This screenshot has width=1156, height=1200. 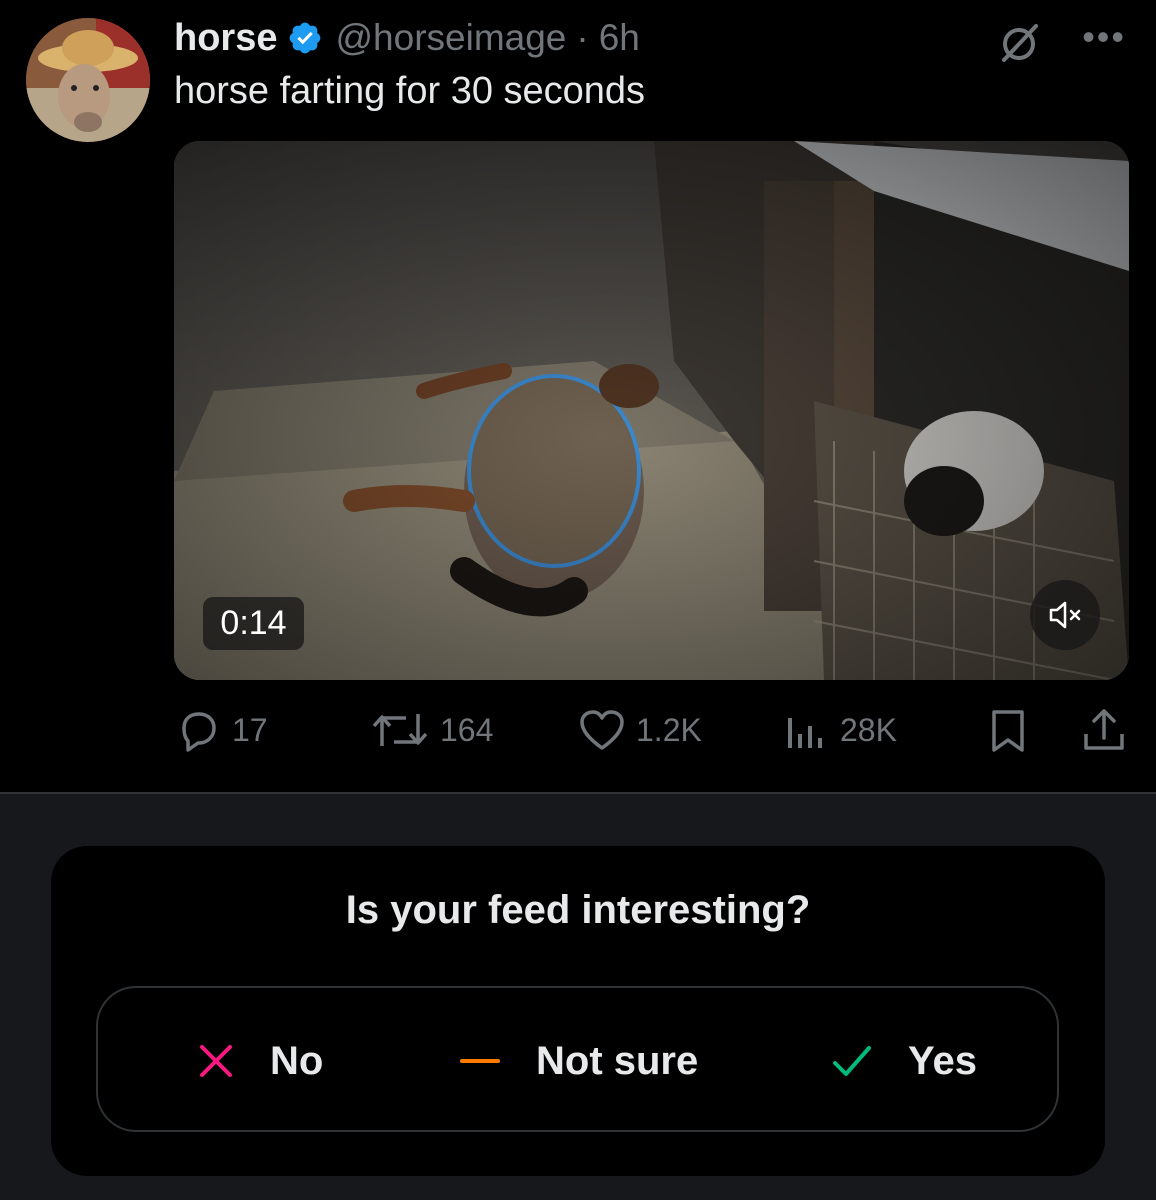 I want to click on retweet-count: 164, so click(x=467, y=729).